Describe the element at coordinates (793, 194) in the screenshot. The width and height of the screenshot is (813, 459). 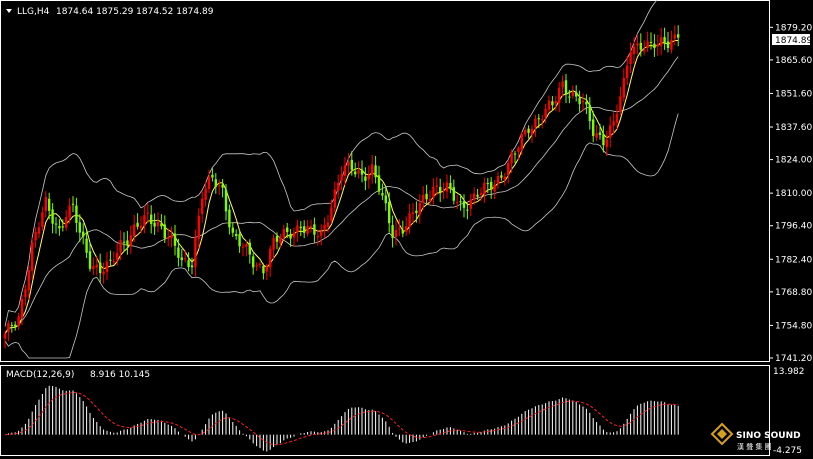
I see `price-tick-label: 1810.00` at that location.